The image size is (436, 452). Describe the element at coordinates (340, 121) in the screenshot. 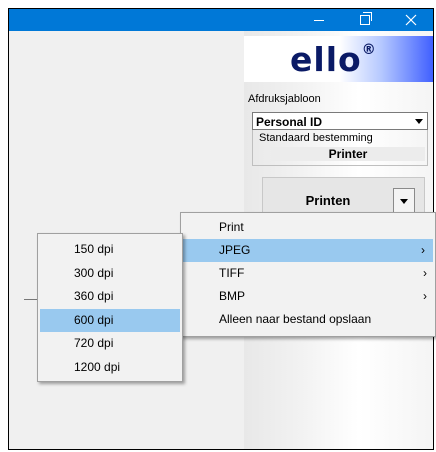

I see `template-select: Personal ID` at that location.